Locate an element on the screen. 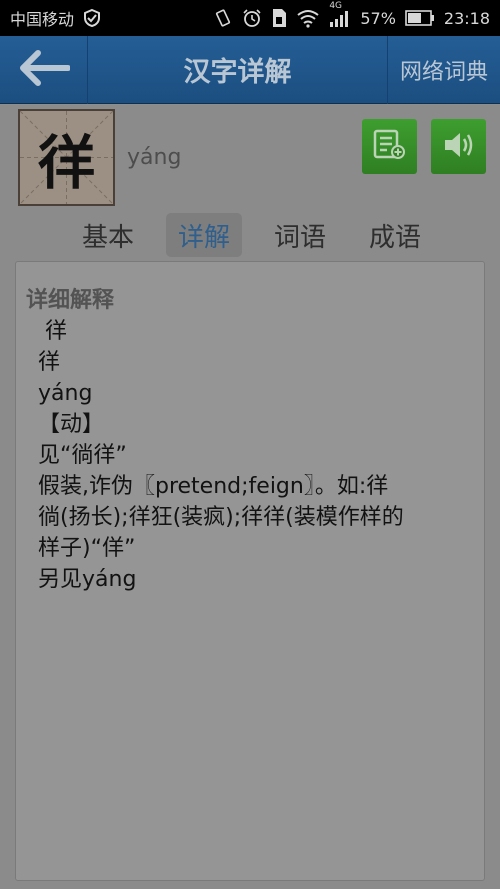  vibrate-icon is located at coordinates (223, 18).